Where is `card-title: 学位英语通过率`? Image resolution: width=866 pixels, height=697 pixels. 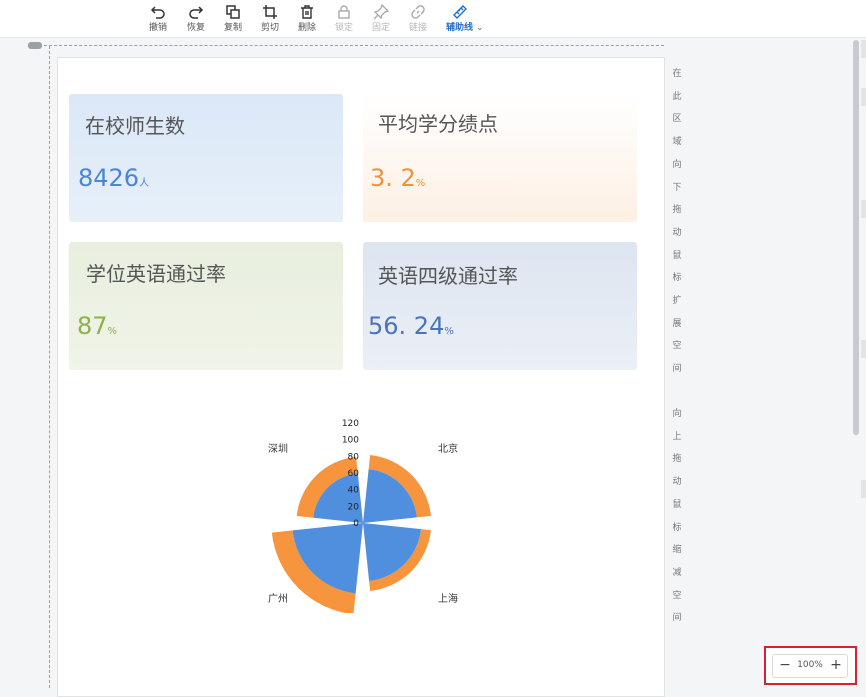 card-title: 学位英语通过率 is located at coordinates (156, 274).